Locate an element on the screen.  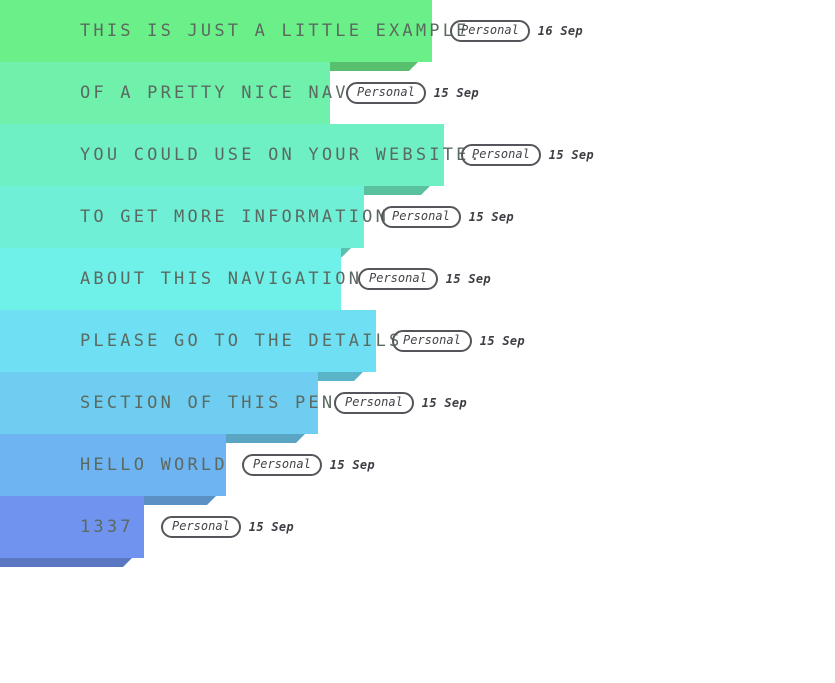
nav-item-label: ABOUT THIS NAVIGATION is located at coordinates (221, 278).